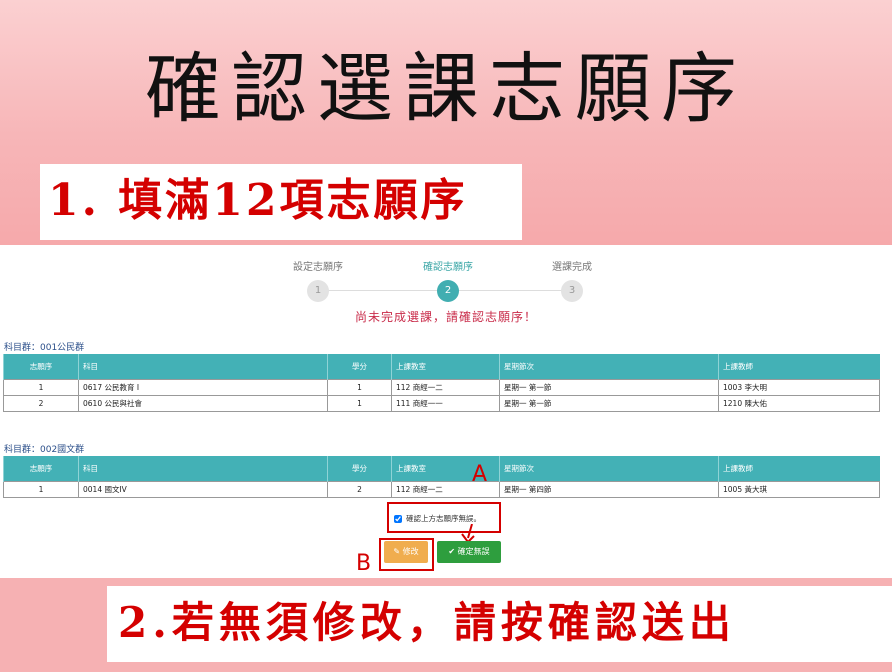  I want to click on marker-a: A, so click(480, 474).